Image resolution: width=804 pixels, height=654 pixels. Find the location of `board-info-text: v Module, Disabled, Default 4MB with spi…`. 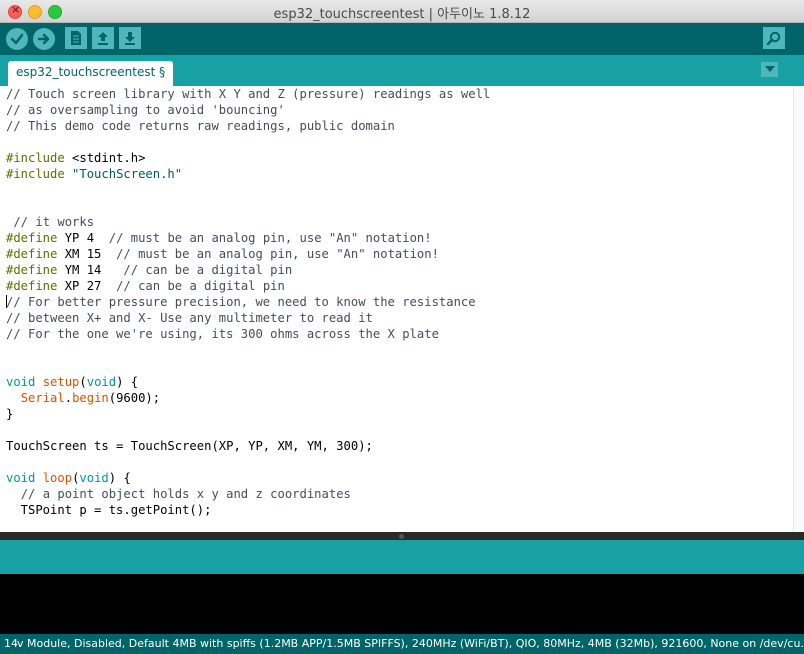

board-info-text: v Module, Disabled, Default 4MB with spi… is located at coordinates (410, 643).